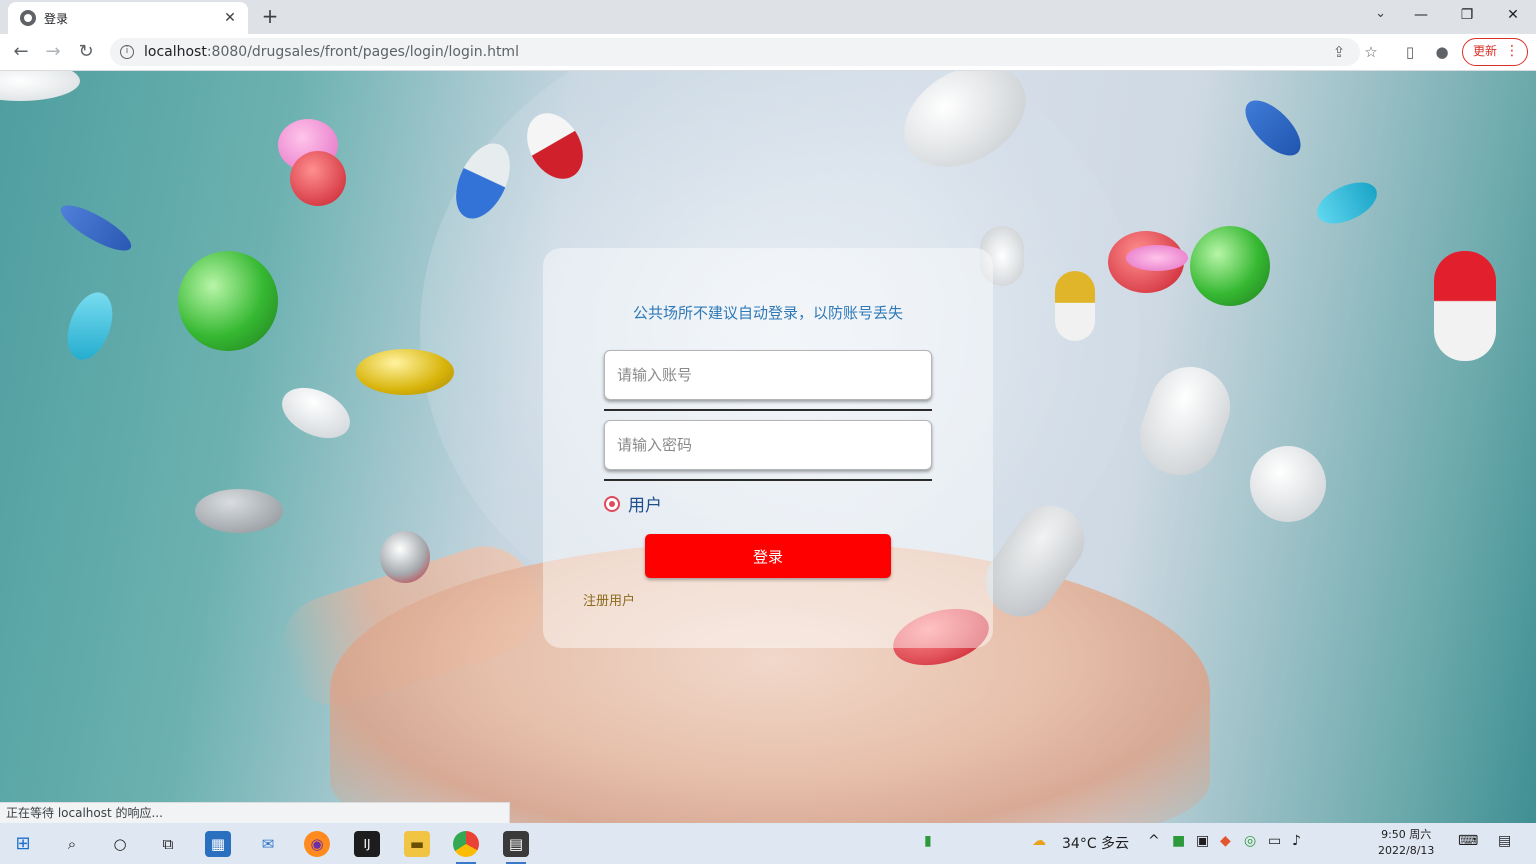 This screenshot has width=1536, height=864. I want to click on tray-display-icon: ▣, so click(1202, 841).